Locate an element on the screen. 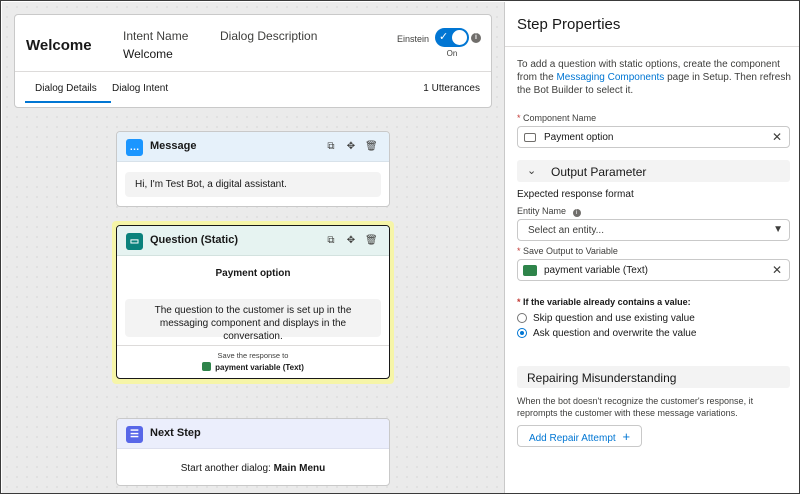  next-step-prefix: Start another dialog: is located at coordinates (225, 468).